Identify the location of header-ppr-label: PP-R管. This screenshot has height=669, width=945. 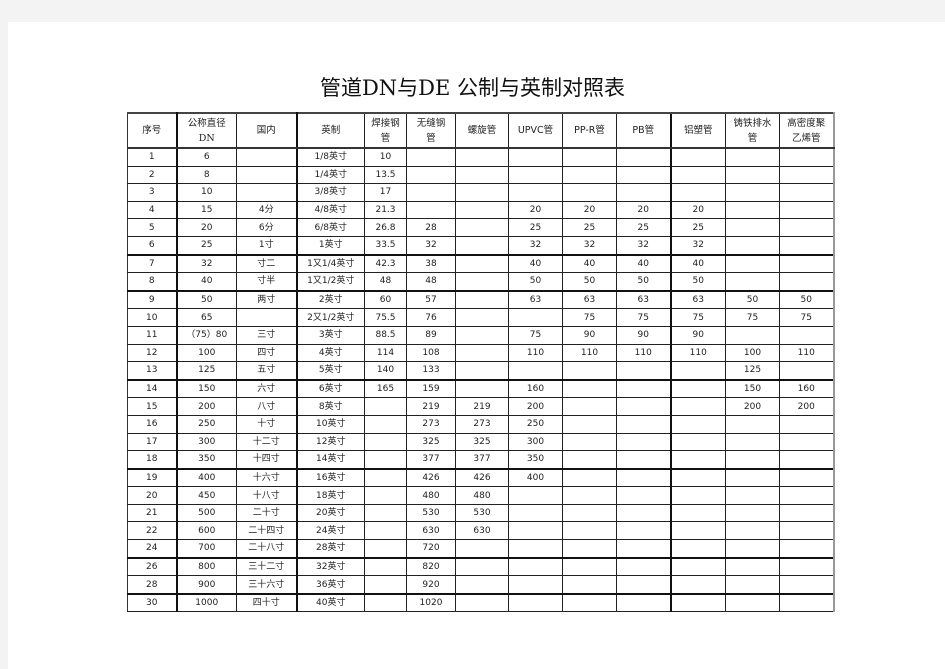
(589, 130).